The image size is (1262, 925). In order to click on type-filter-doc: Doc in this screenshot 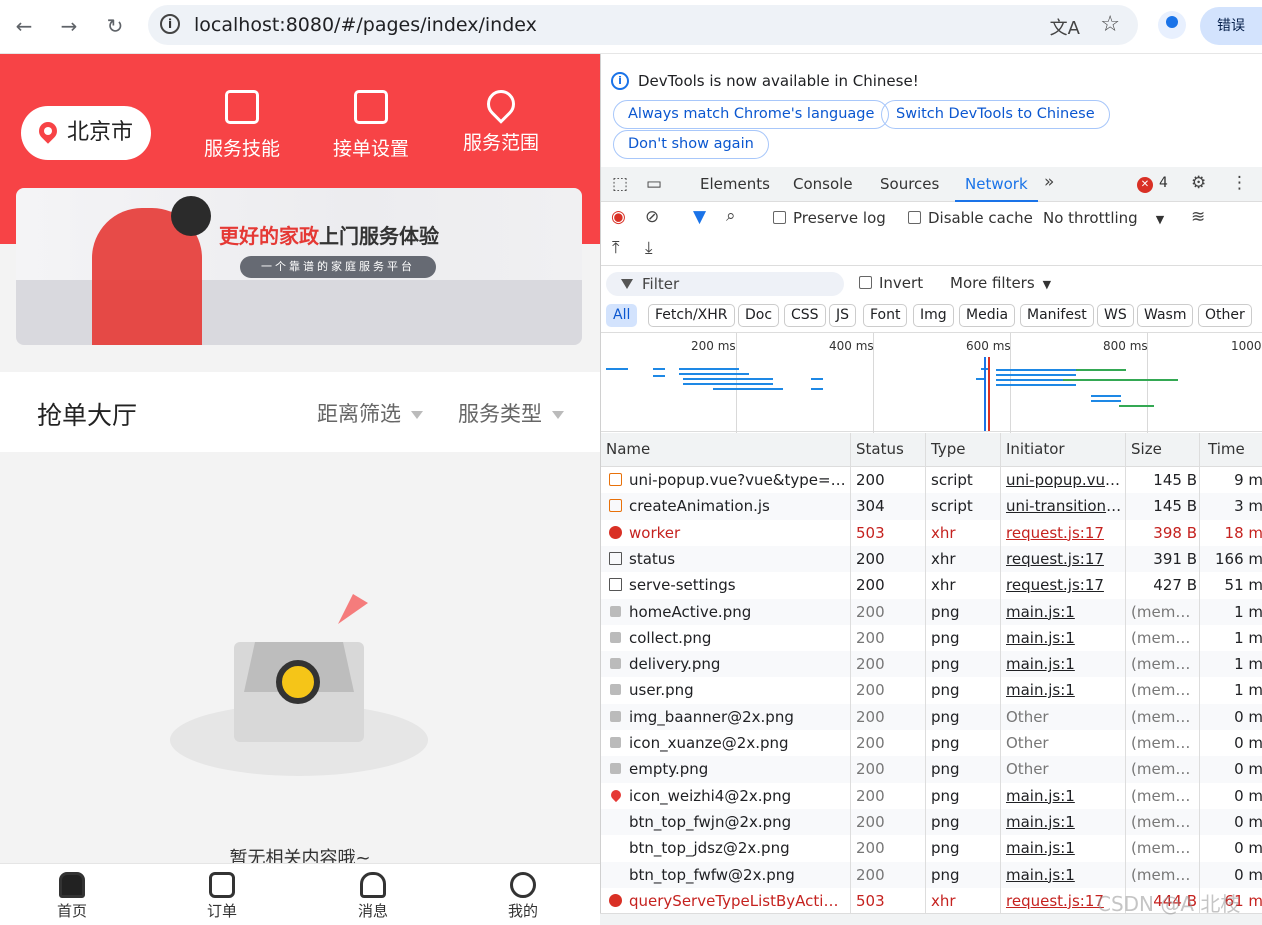, I will do `click(759, 315)`.